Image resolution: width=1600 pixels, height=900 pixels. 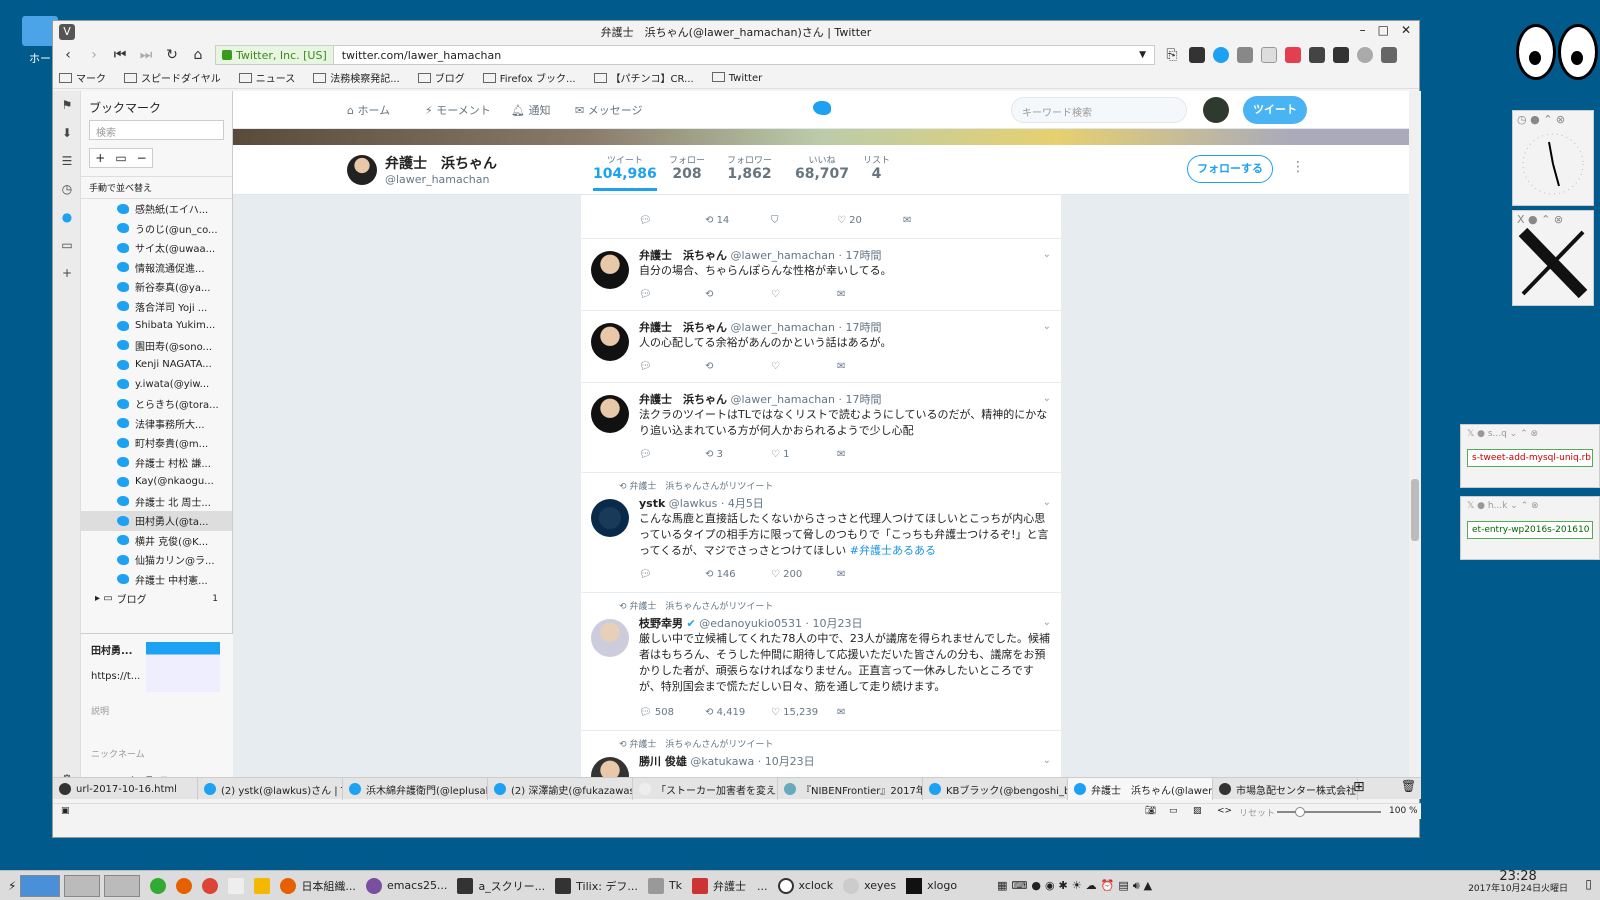 What do you see at coordinates (1329, 812) in the screenshot?
I see `zoom-slider` at bounding box center [1329, 812].